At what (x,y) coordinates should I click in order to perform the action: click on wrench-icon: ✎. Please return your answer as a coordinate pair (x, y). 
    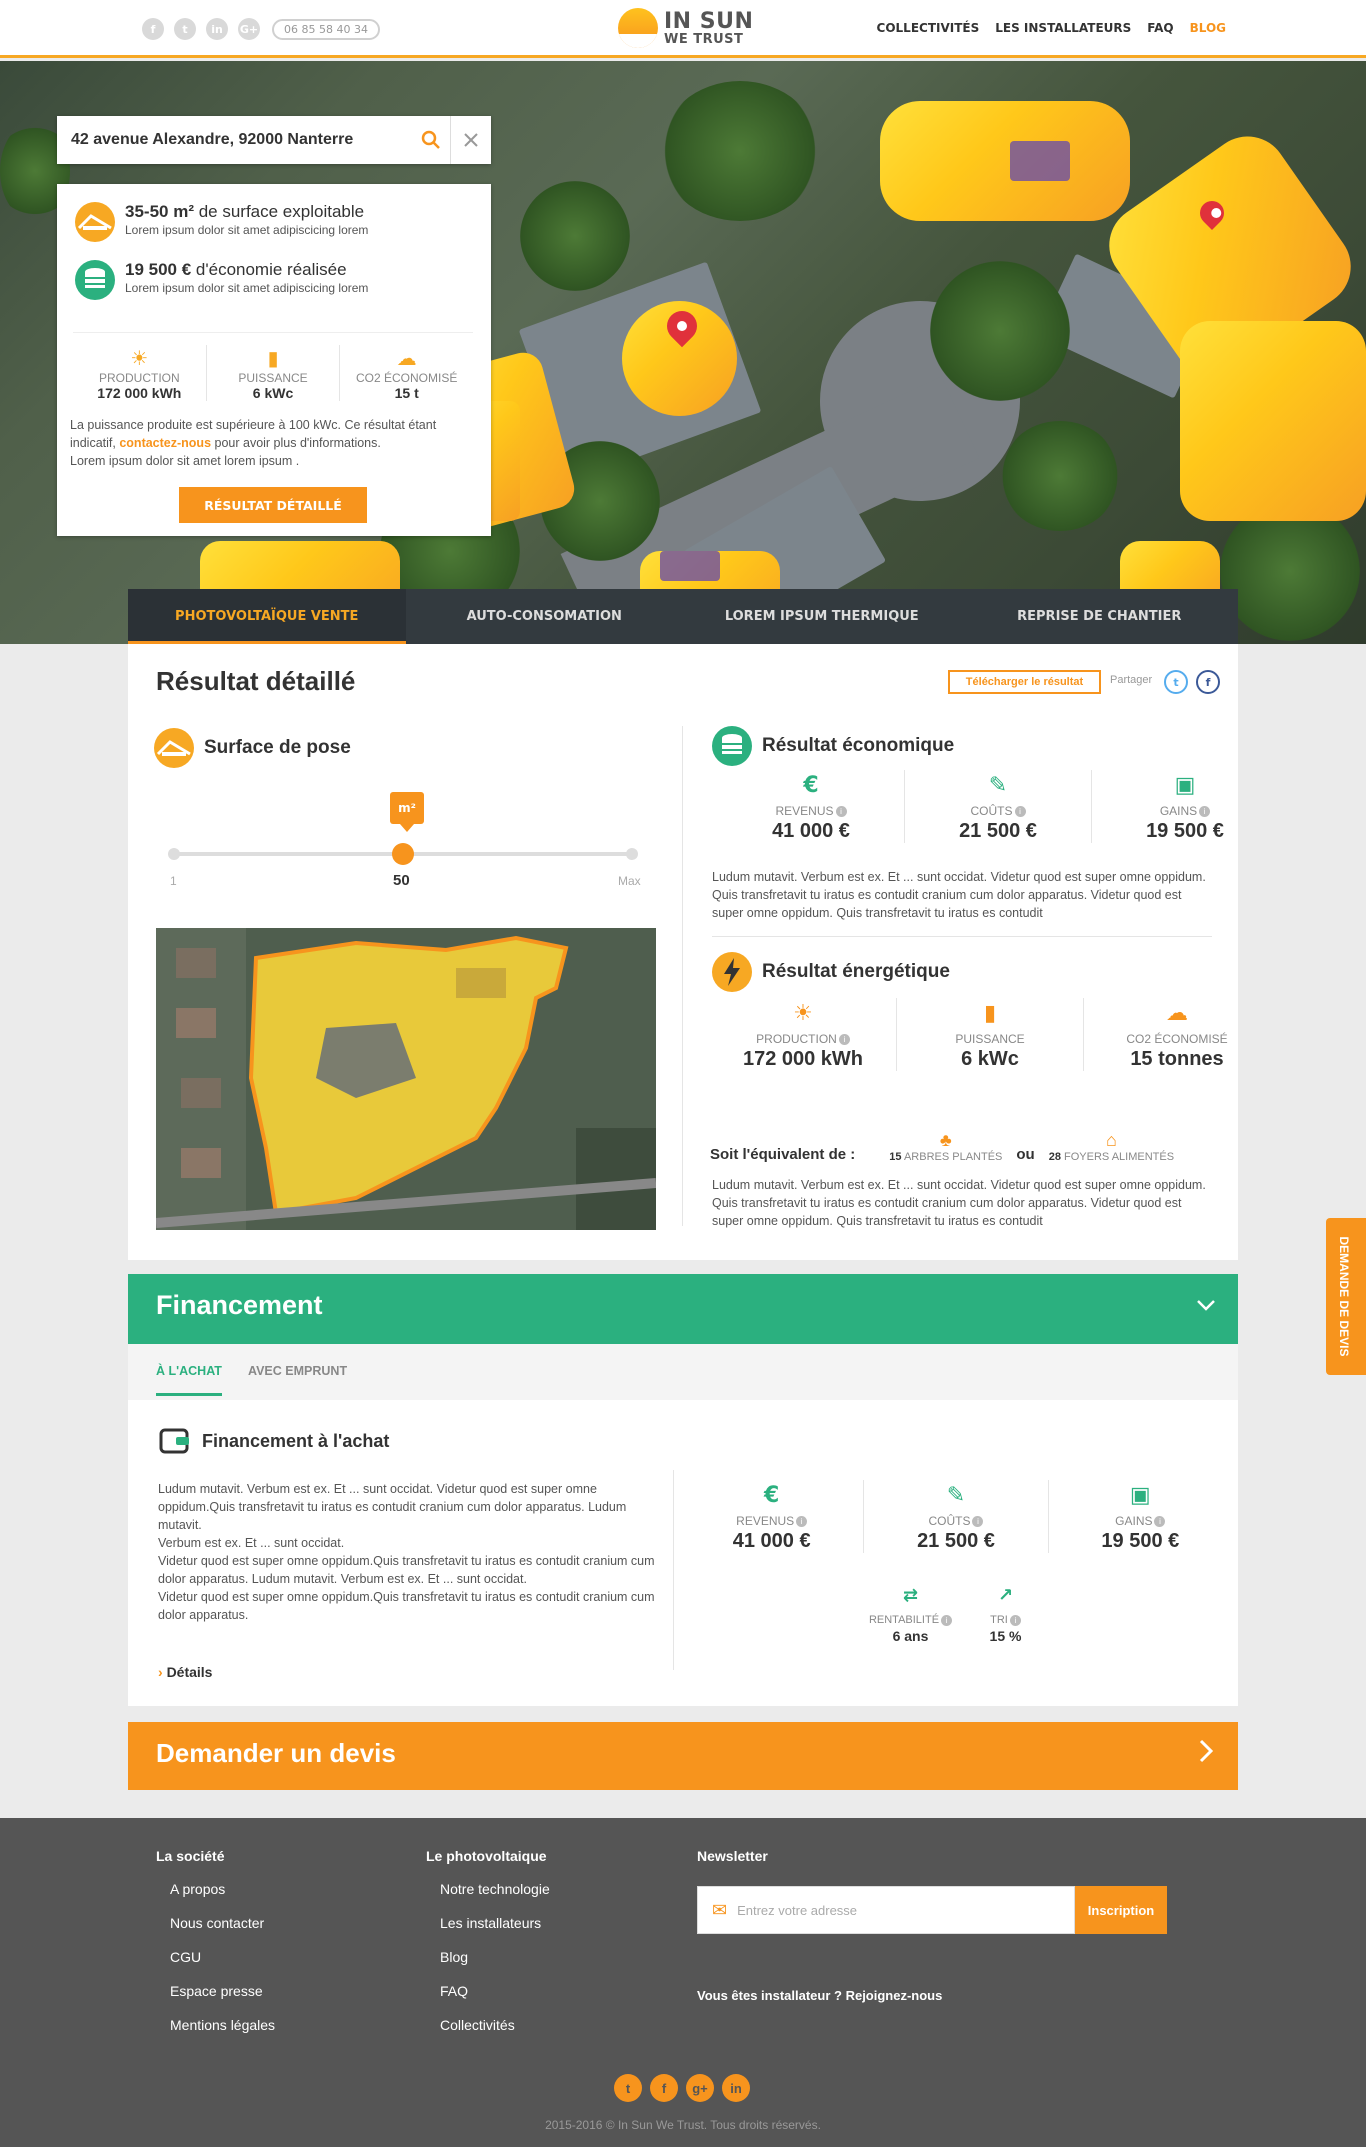
    Looking at the image, I should click on (956, 1495).